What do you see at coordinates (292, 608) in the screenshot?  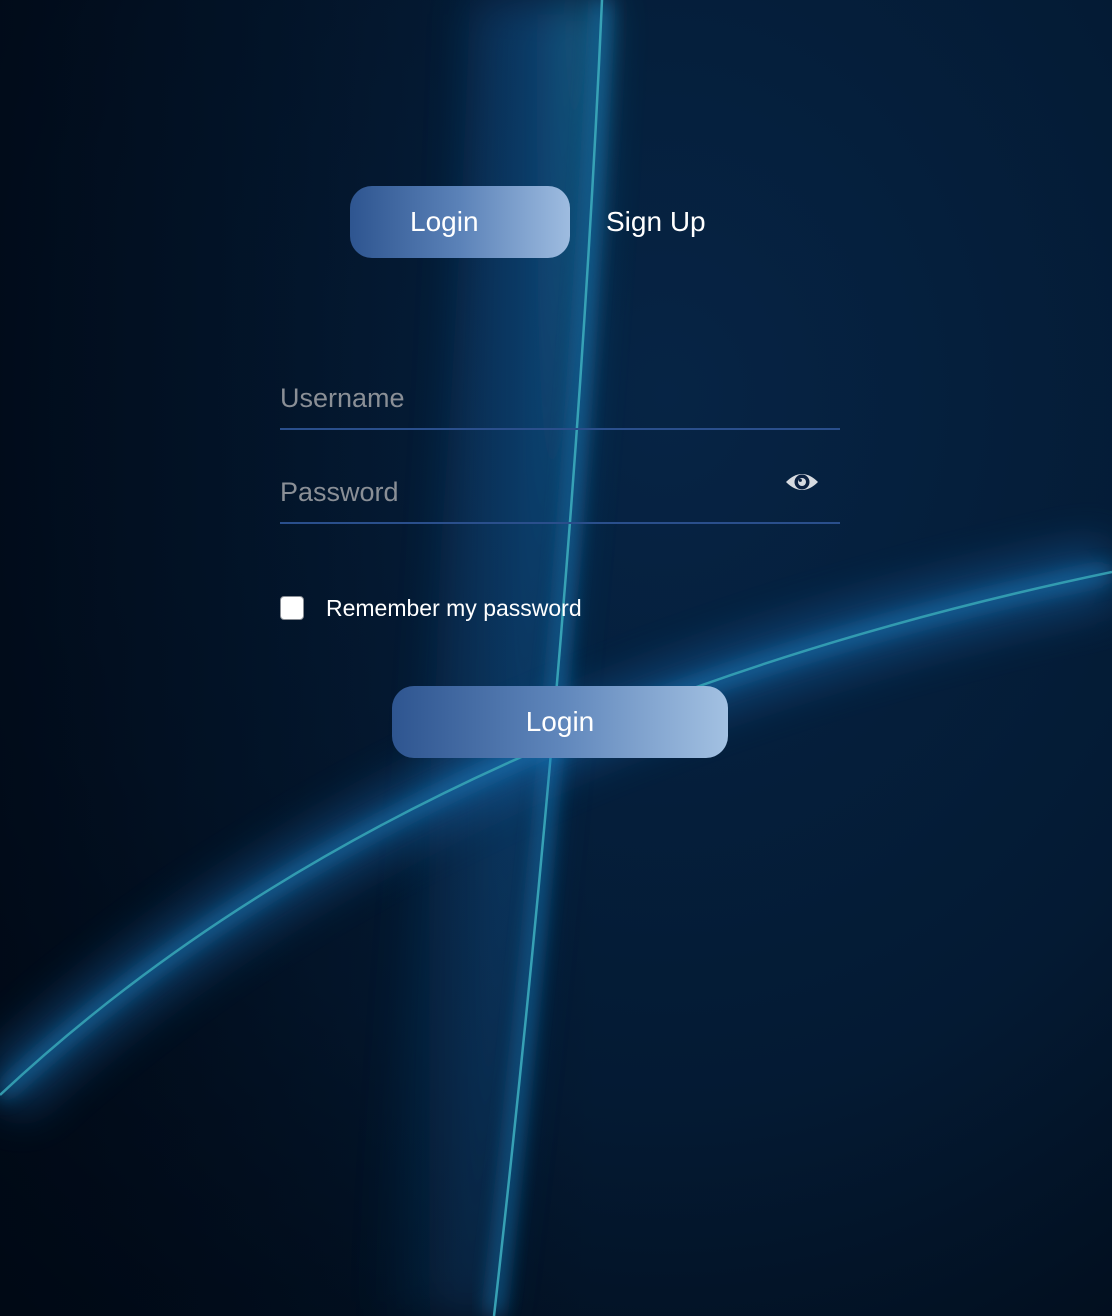 I see `remember-checkbox` at bounding box center [292, 608].